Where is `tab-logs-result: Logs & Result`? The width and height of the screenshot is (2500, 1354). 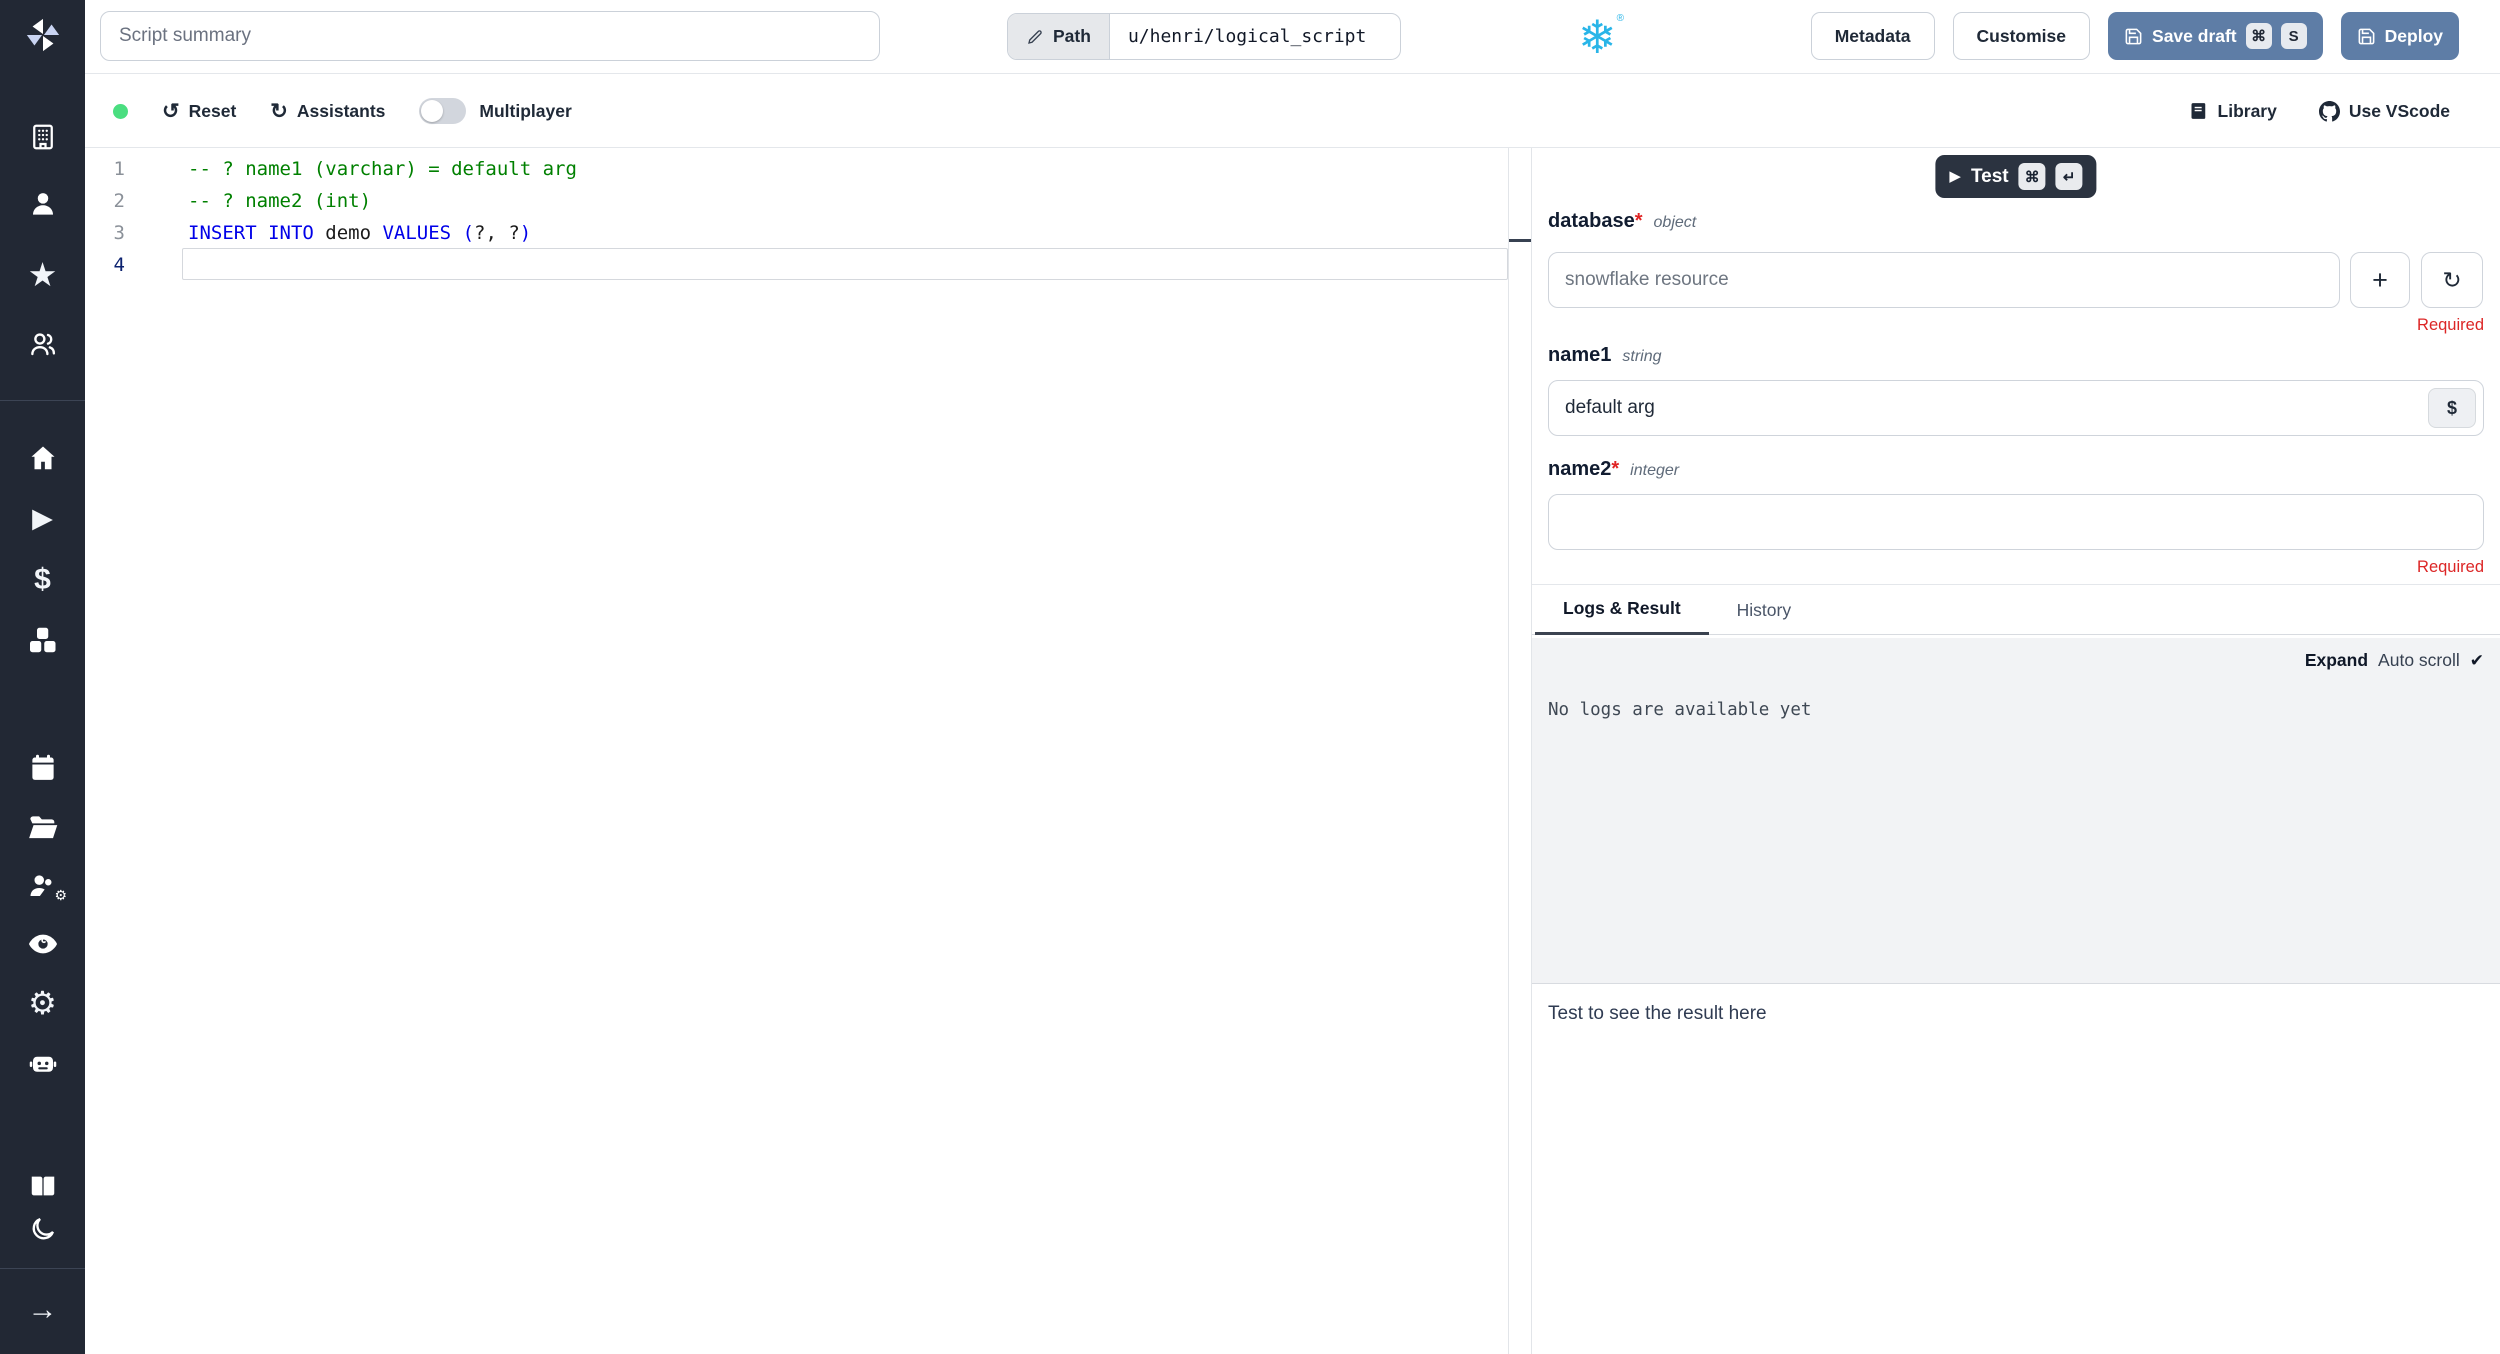 tab-logs-result: Logs & Result is located at coordinates (1622, 610).